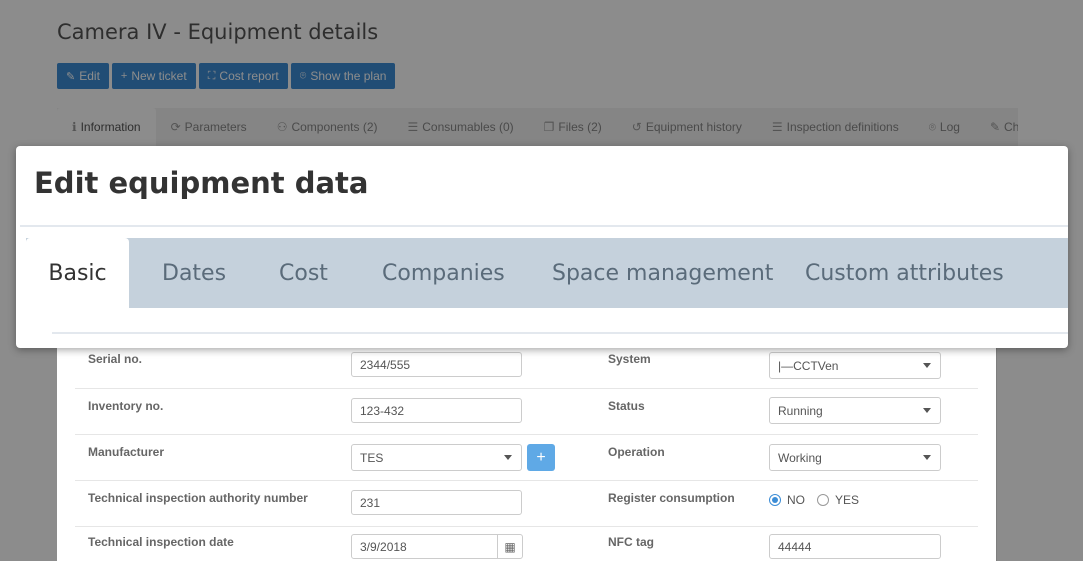 The image size is (1083, 561). Describe the element at coordinates (808, 365) in the screenshot. I see `system-select-value: |—CCTVen` at that location.